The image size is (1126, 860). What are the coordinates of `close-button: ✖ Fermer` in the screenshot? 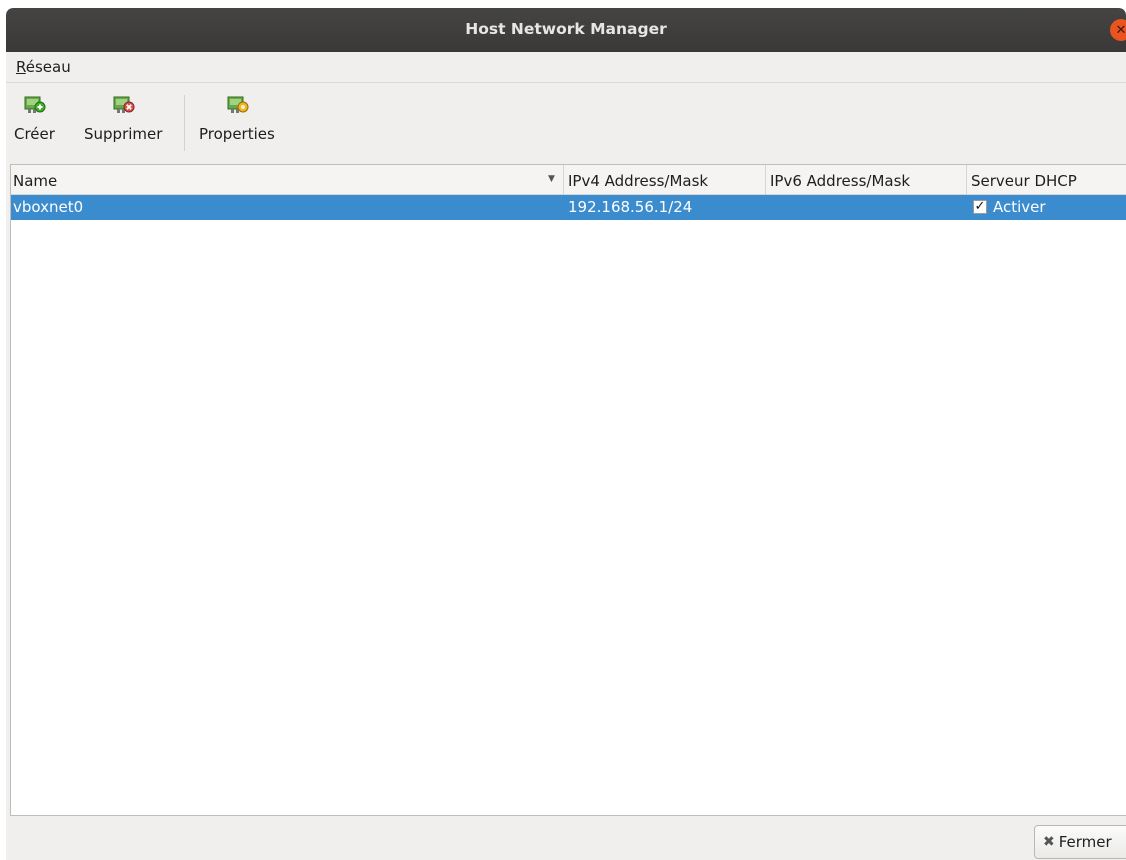 It's located at (1080, 842).